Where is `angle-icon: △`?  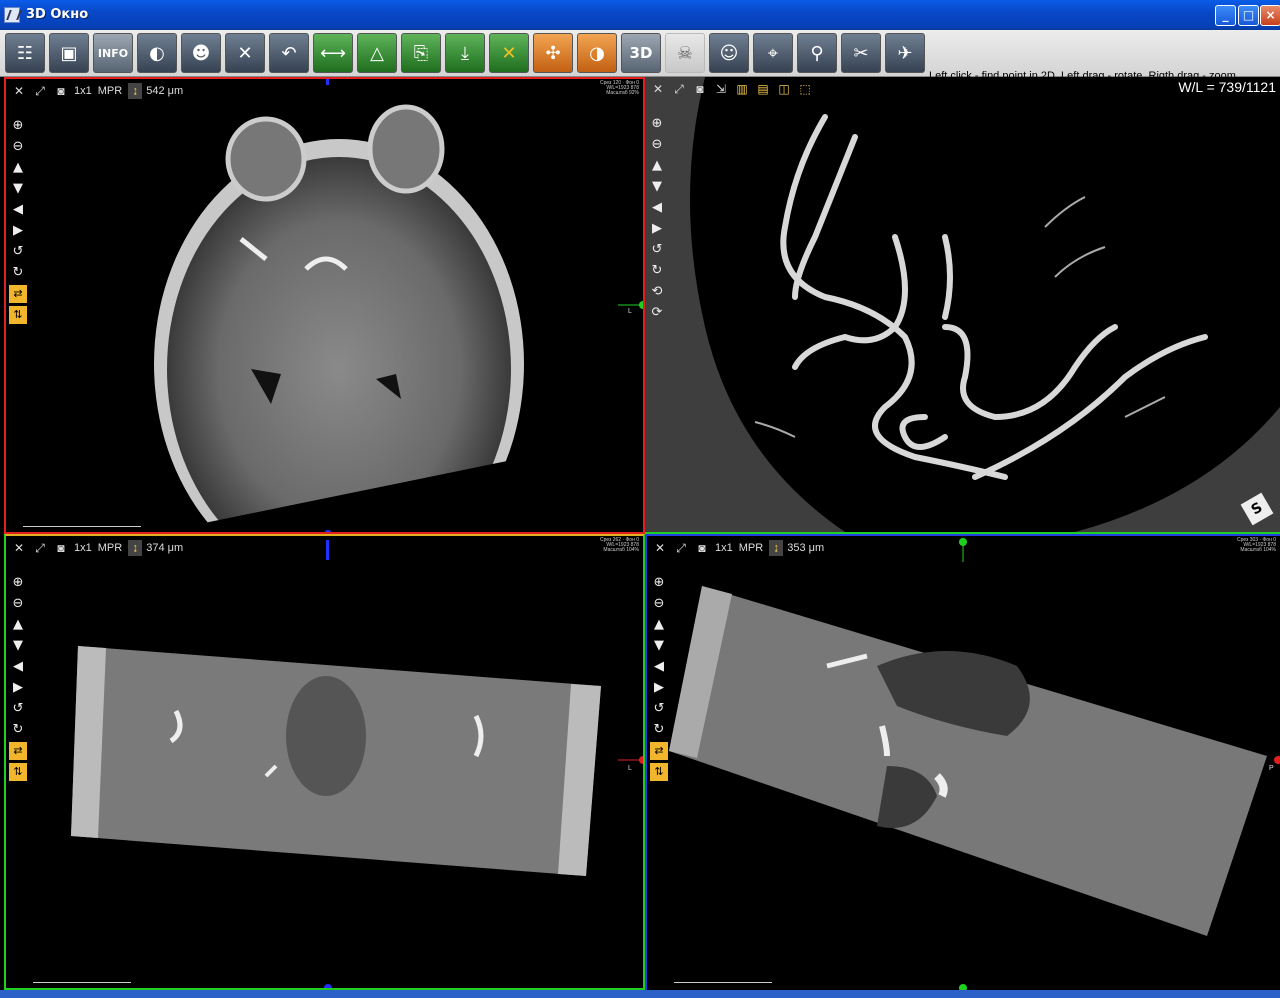
angle-icon: △ is located at coordinates (377, 53).